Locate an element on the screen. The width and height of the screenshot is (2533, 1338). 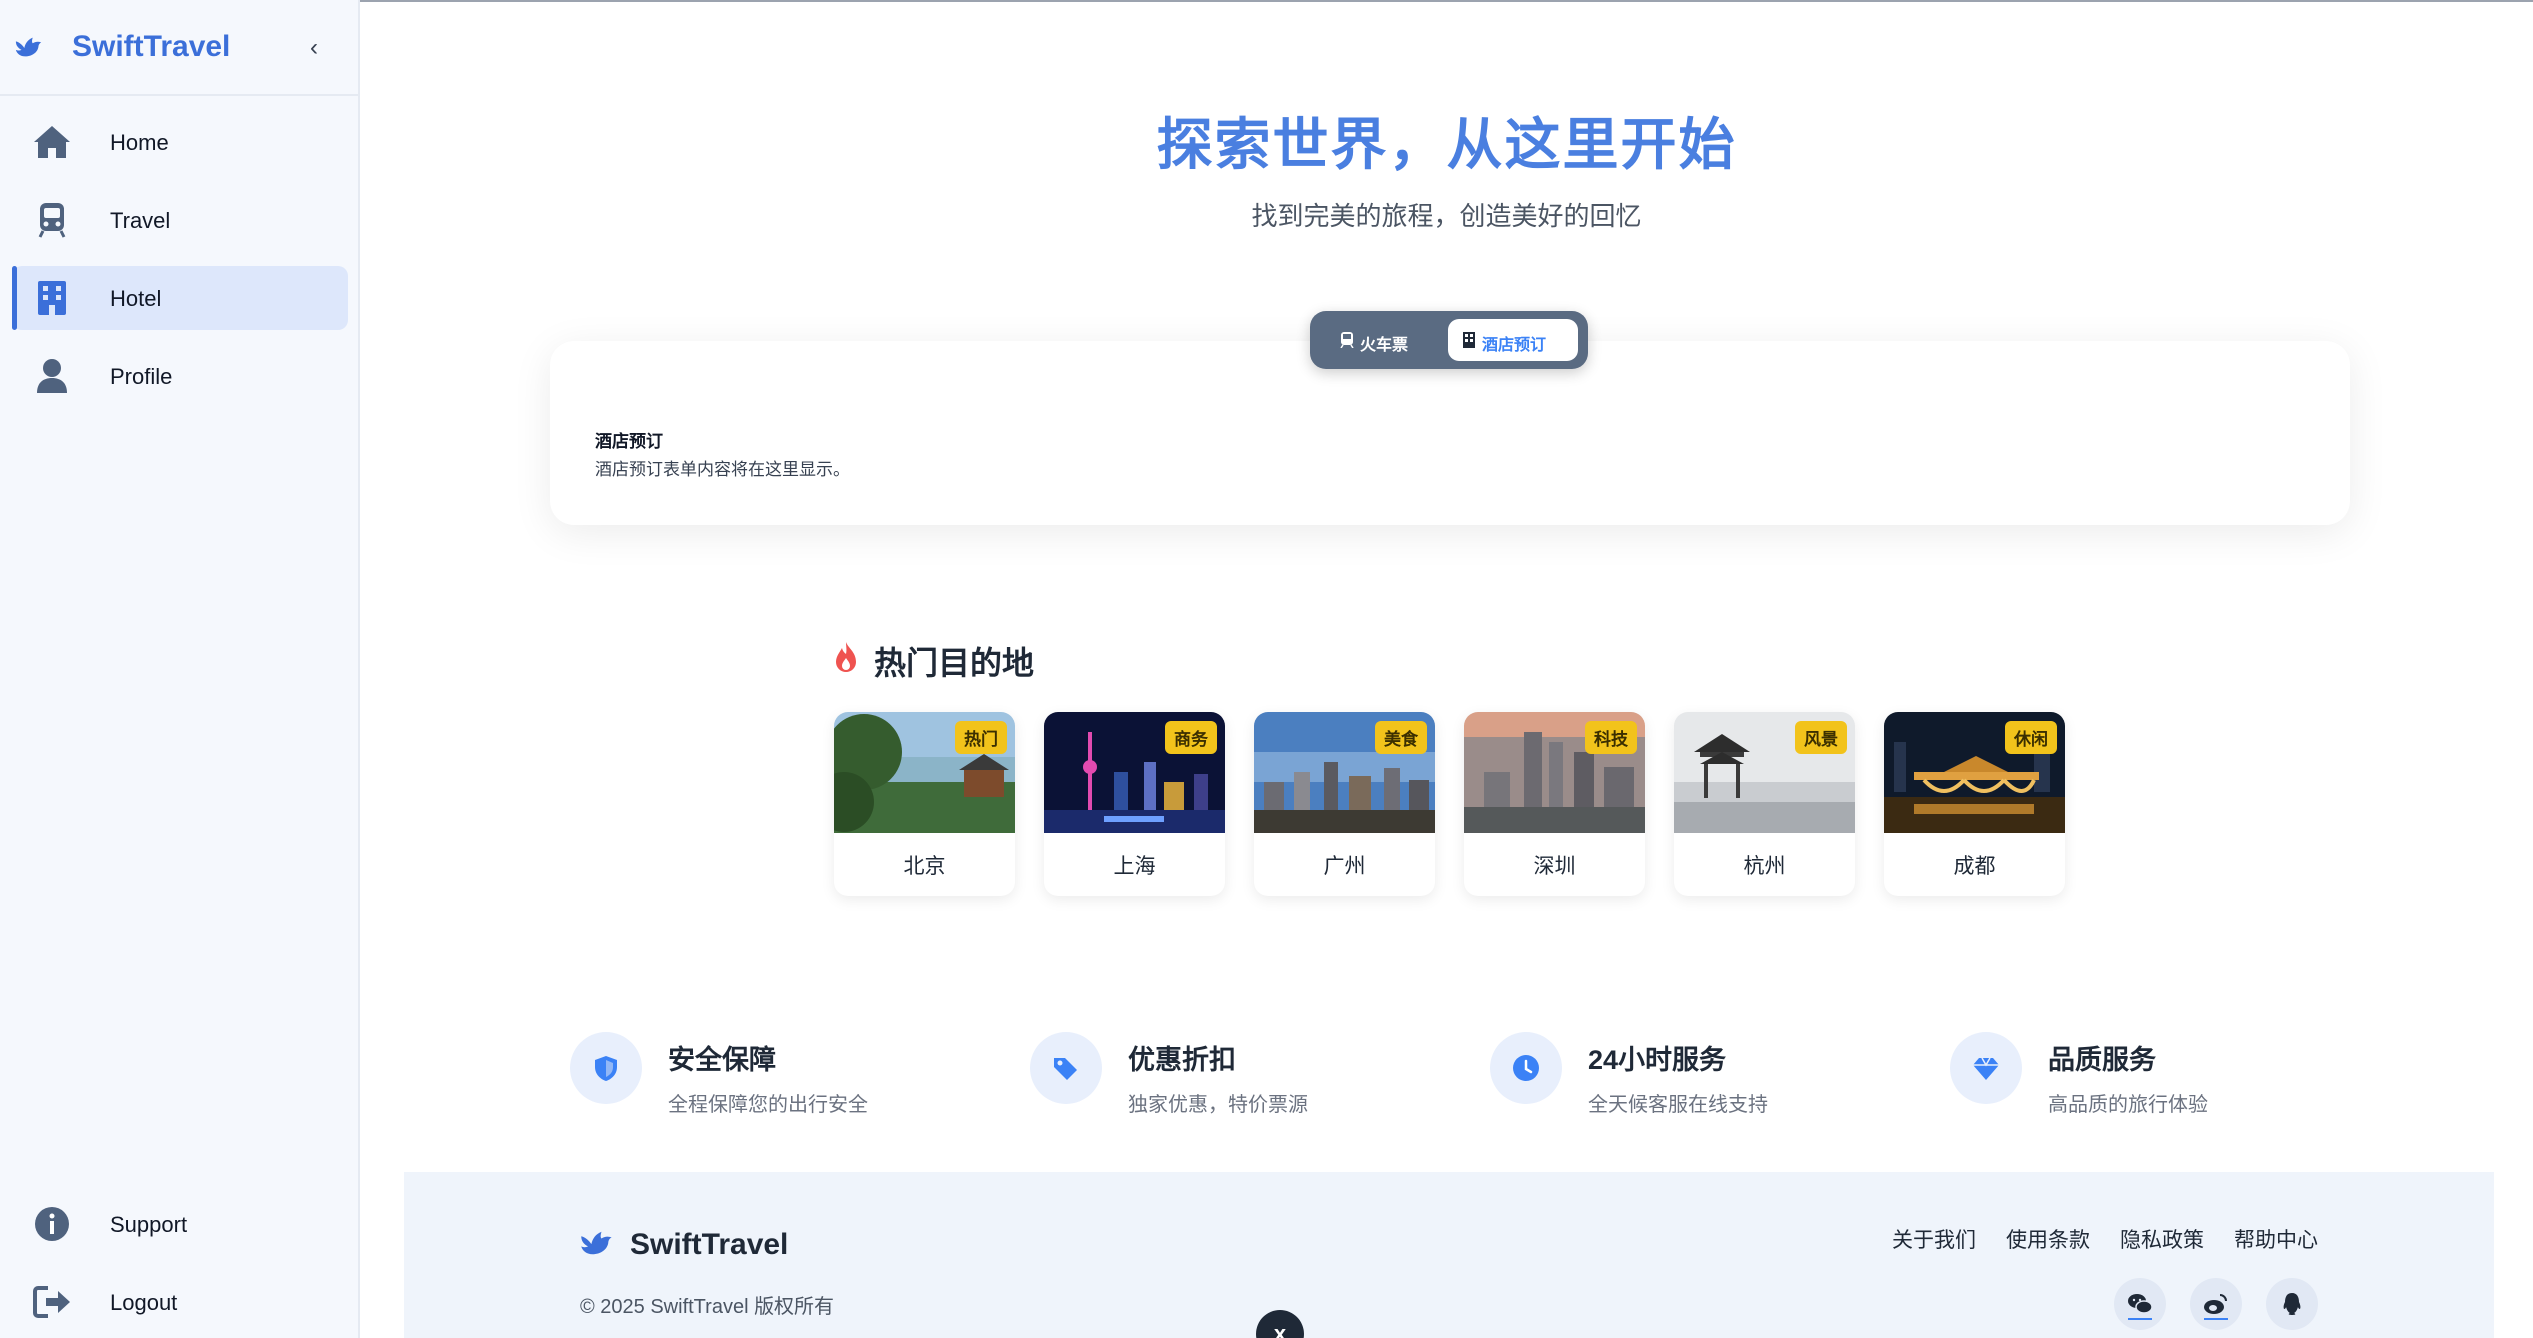
sidebar-item-travel: Travel is located at coordinates (180, 220).